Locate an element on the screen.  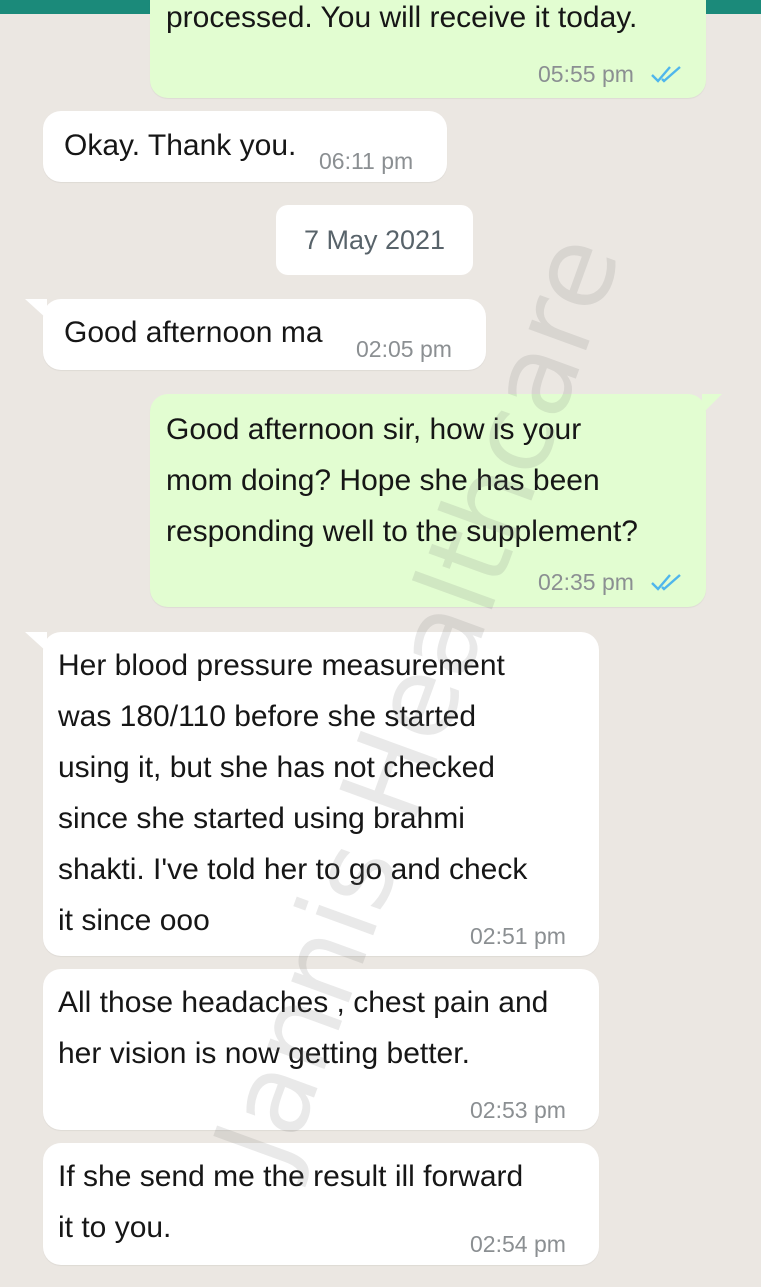
message-text: Good afternoon ma is located at coordinates (193, 332).